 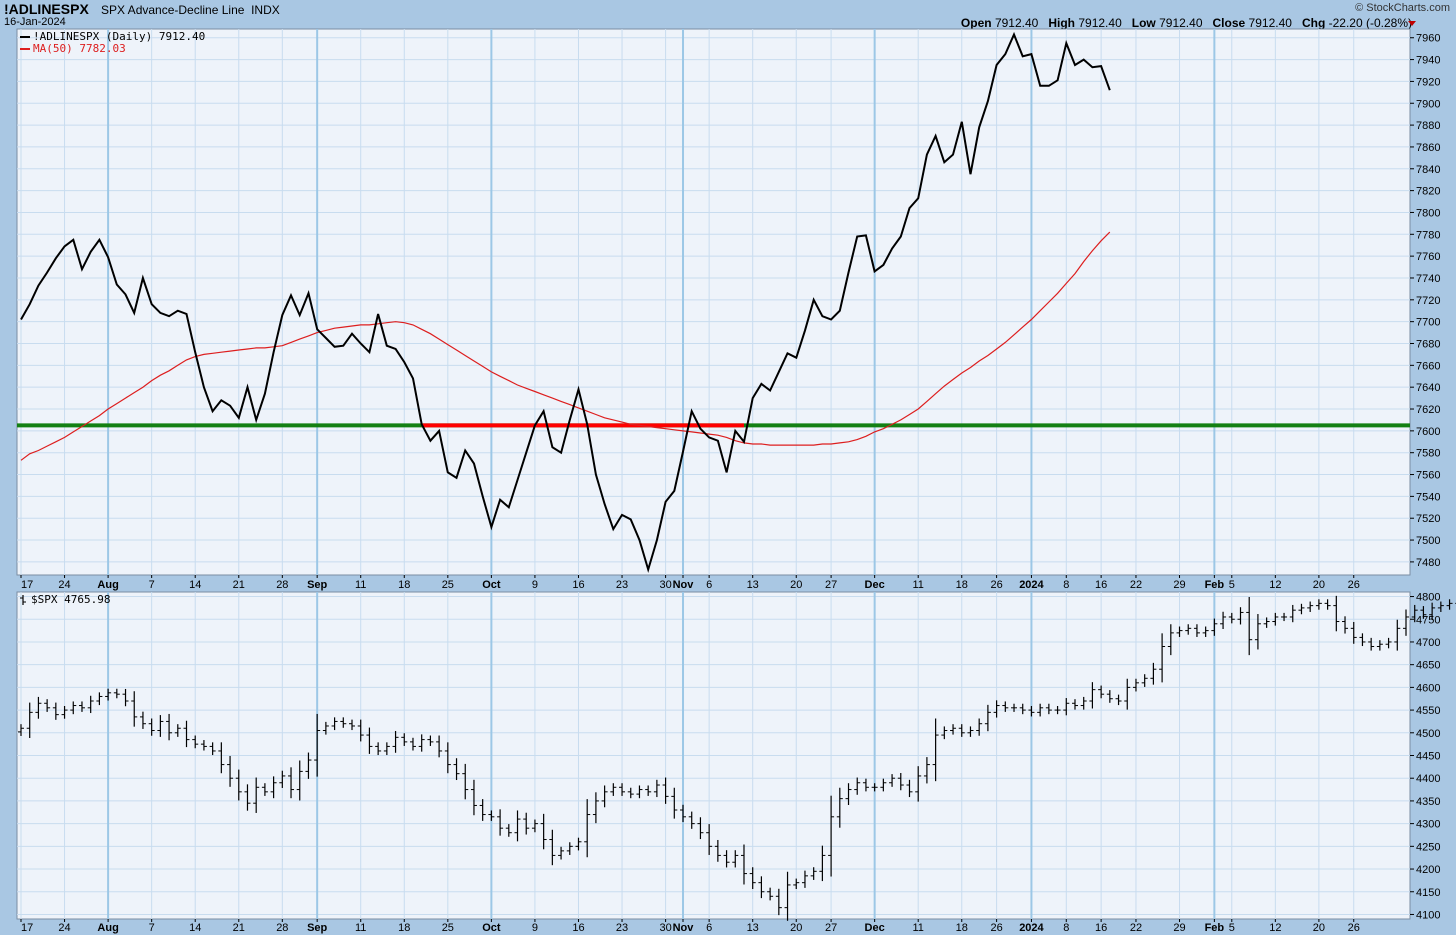 What do you see at coordinates (282, 928) in the screenshot?
I see `bottom-x-tick-label: 28` at bounding box center [282, 928].